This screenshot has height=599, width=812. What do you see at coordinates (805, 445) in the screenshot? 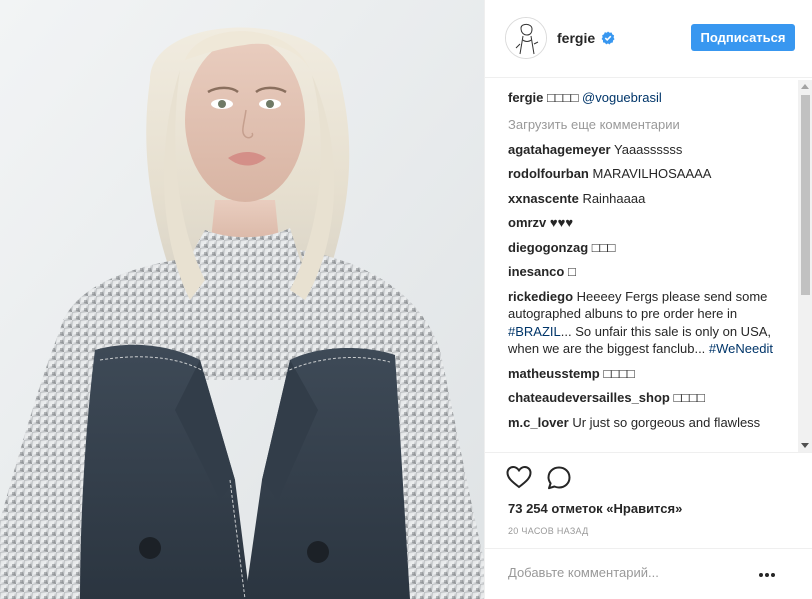
I see `scroll-down-arrow-icon` at bounding box center [805, 445].